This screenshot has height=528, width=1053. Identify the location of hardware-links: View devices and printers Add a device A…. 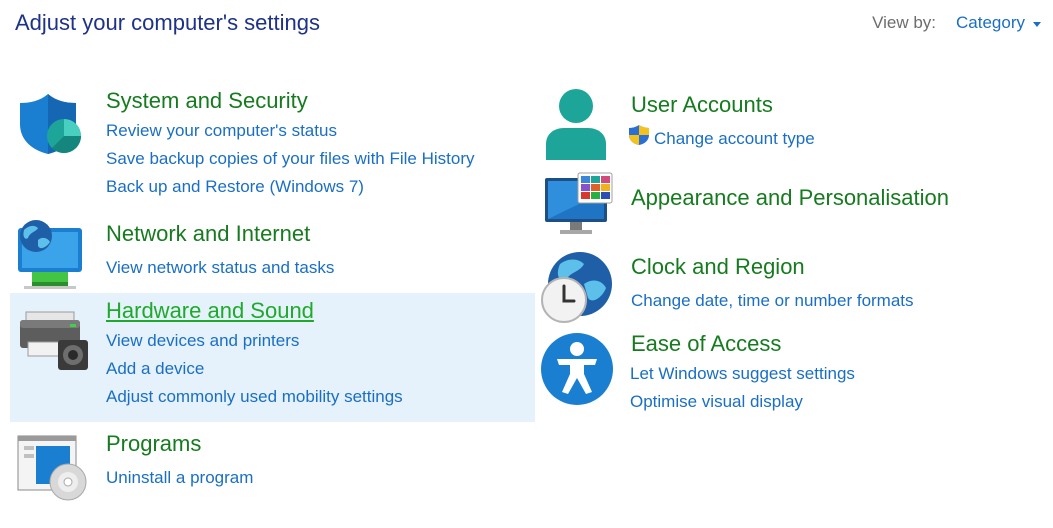
(254, 369).